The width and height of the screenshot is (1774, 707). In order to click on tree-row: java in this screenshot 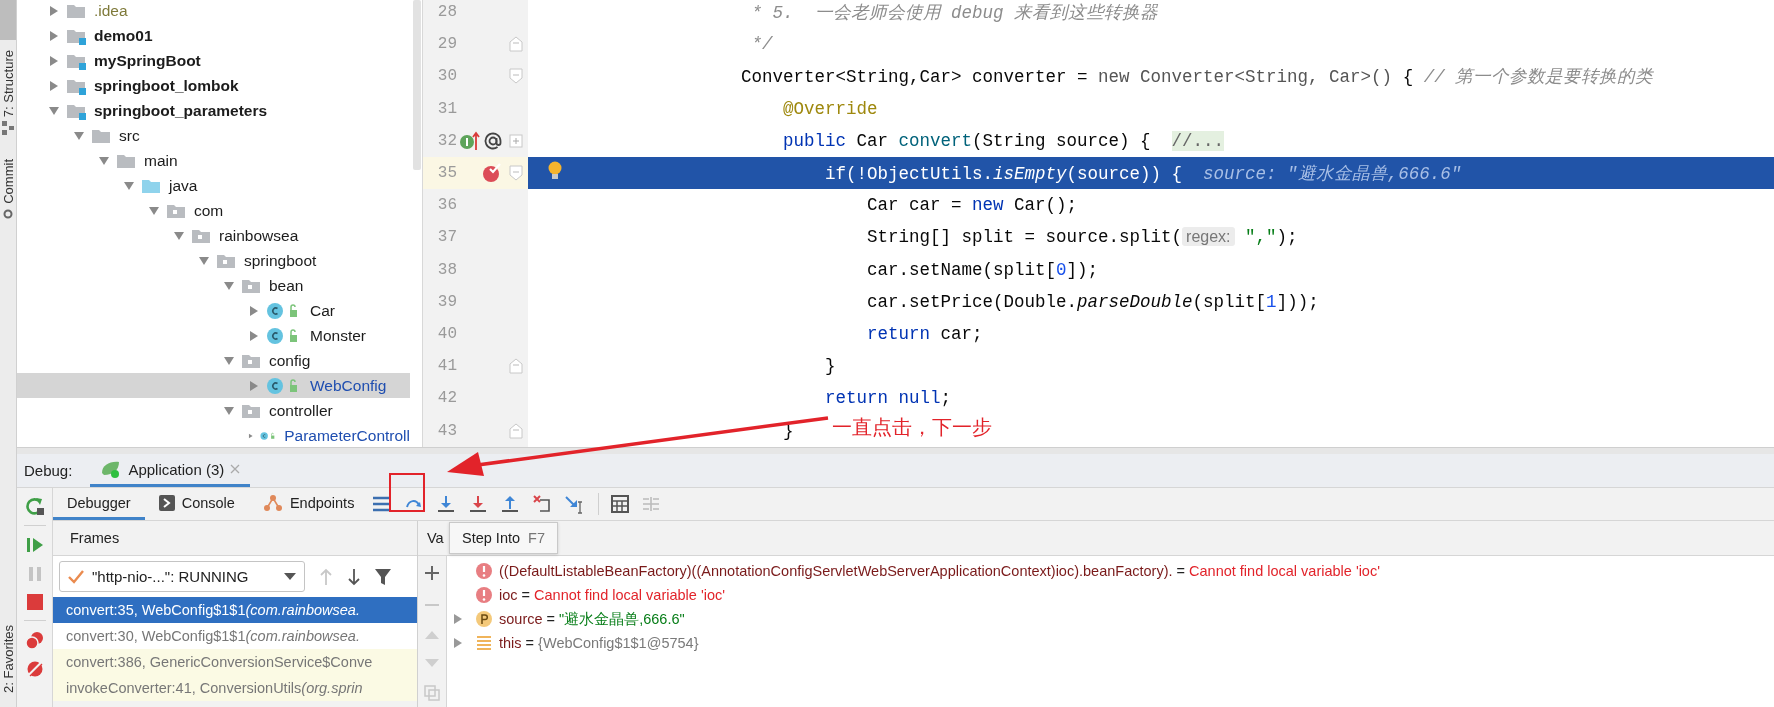, I will do `click(213, 185)`.